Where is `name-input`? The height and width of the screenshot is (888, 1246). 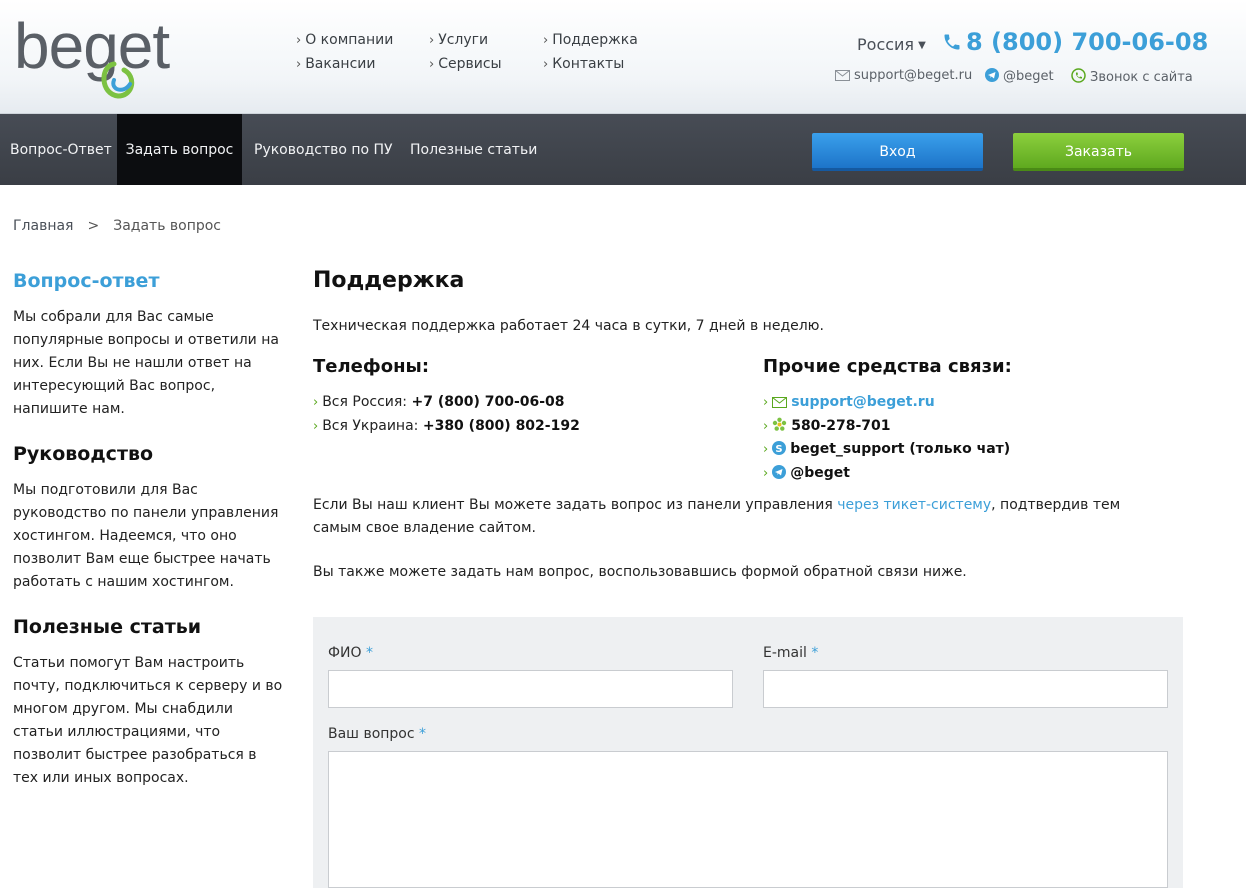
name-input is located at coordinates (530, 689).